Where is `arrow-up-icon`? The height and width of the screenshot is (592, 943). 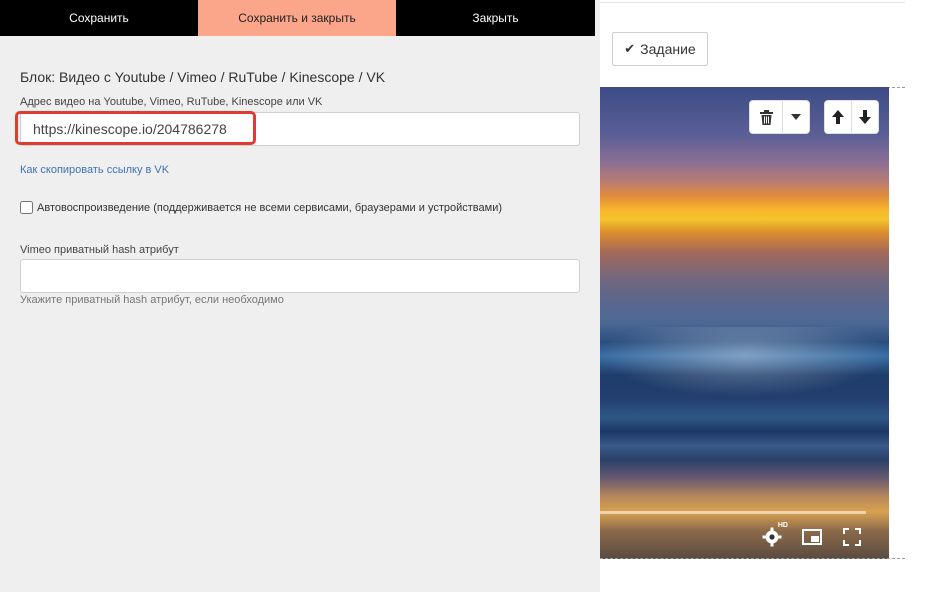
arrow-up-icon is located at coordinates (838, 117).